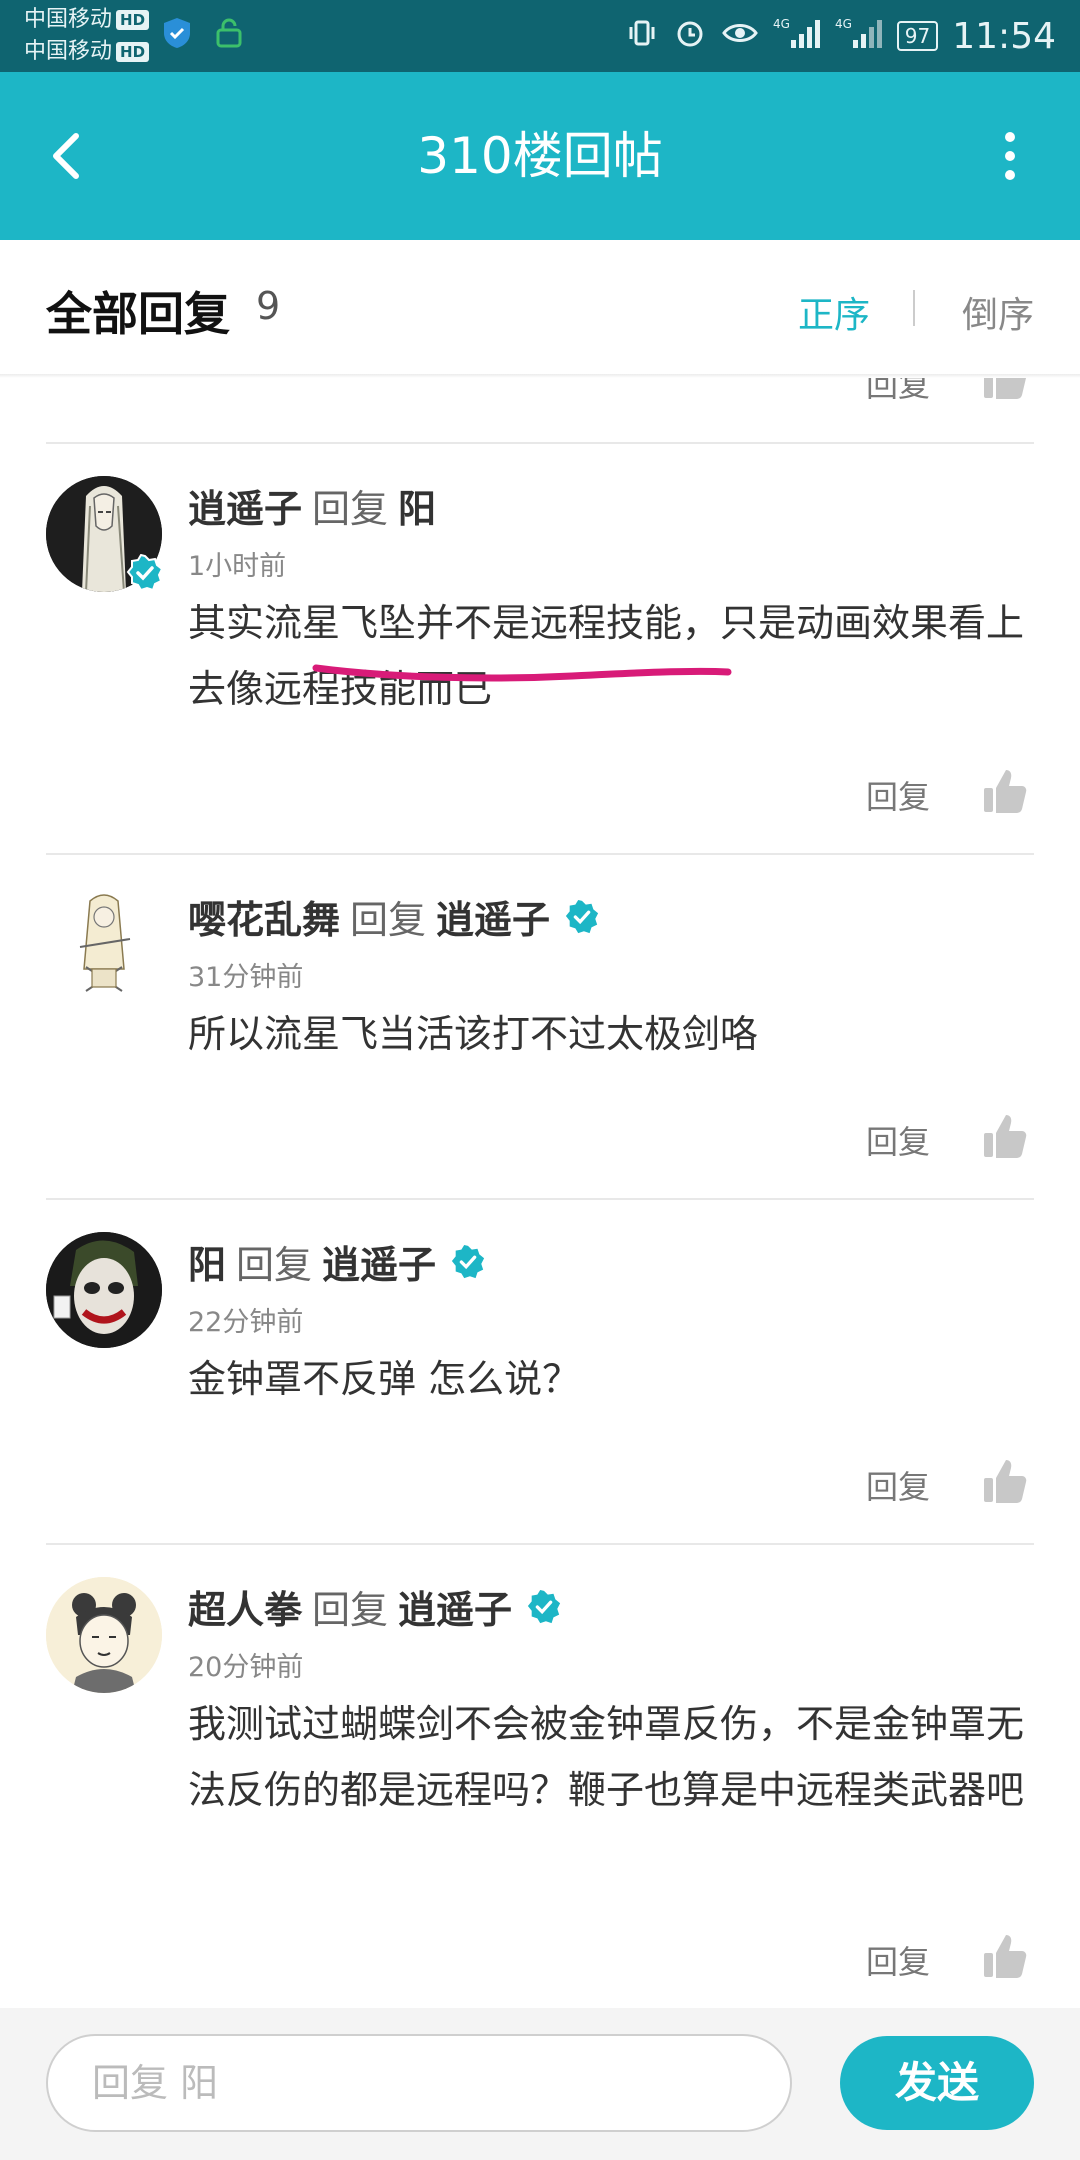  Describe the element at coordinates (87, 36) in the screenshot. I see `carrier-info: 中国移动 HD 中国移动 HD` at that location.